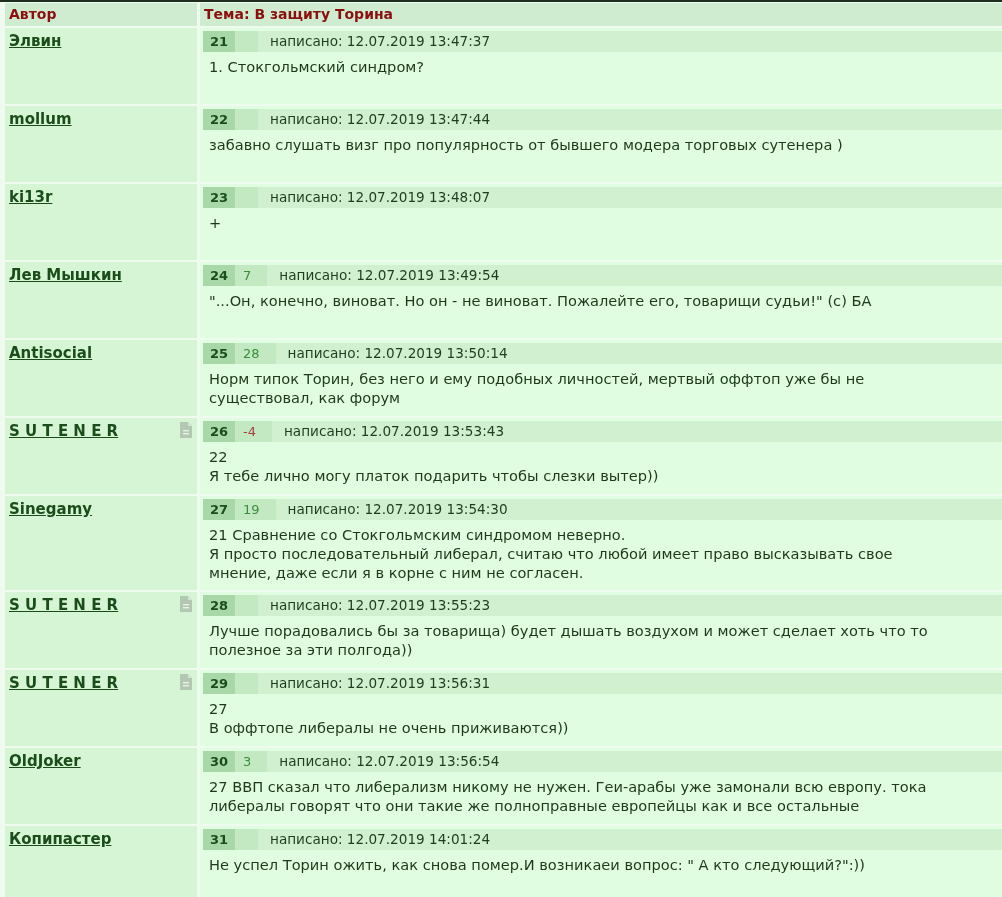 This screenshot has height=897, width=1002. I want to click on post-number: 26, so click(219, 431).